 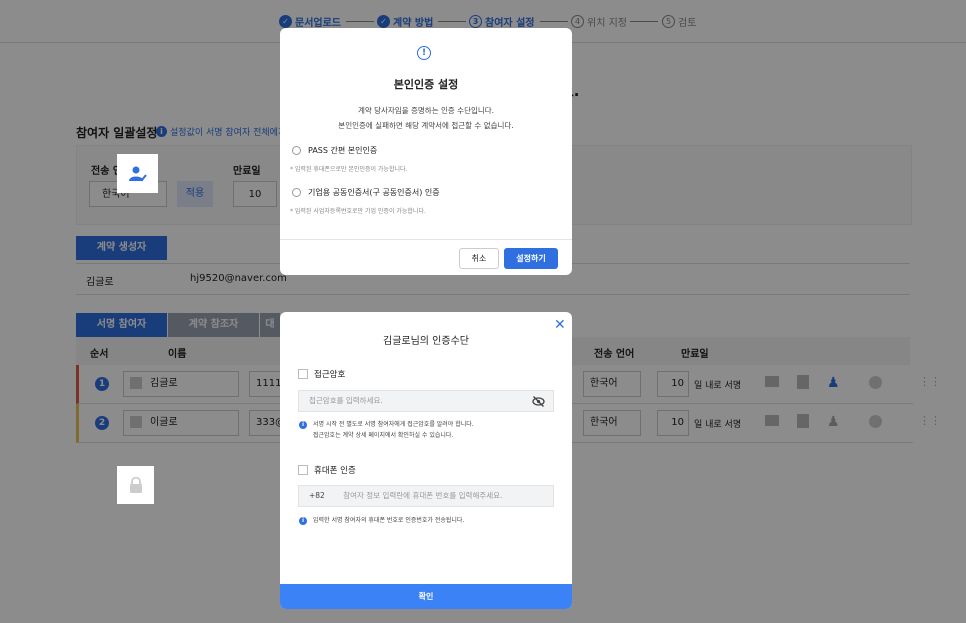 I want to click on option-corporate-cert-label: 기업용 공동인증서(구 공동인증서) 인증, so click(x=374, y=192).